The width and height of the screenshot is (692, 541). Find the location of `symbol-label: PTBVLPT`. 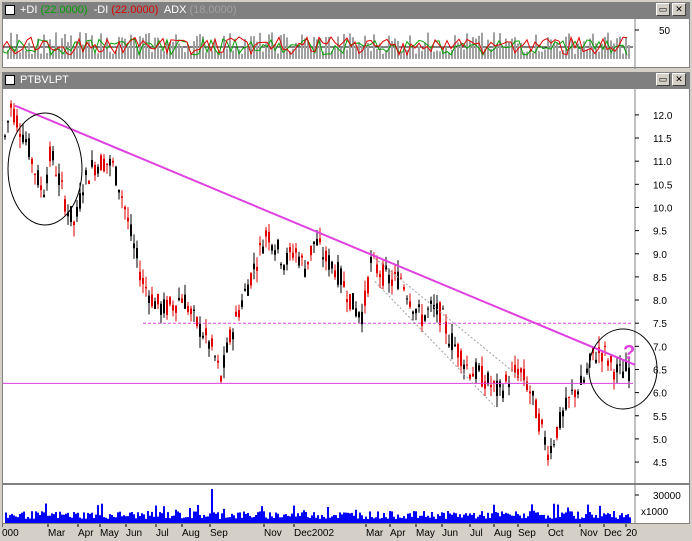

symbol-label: PTBVLPT is located at coordinates (44, 80).